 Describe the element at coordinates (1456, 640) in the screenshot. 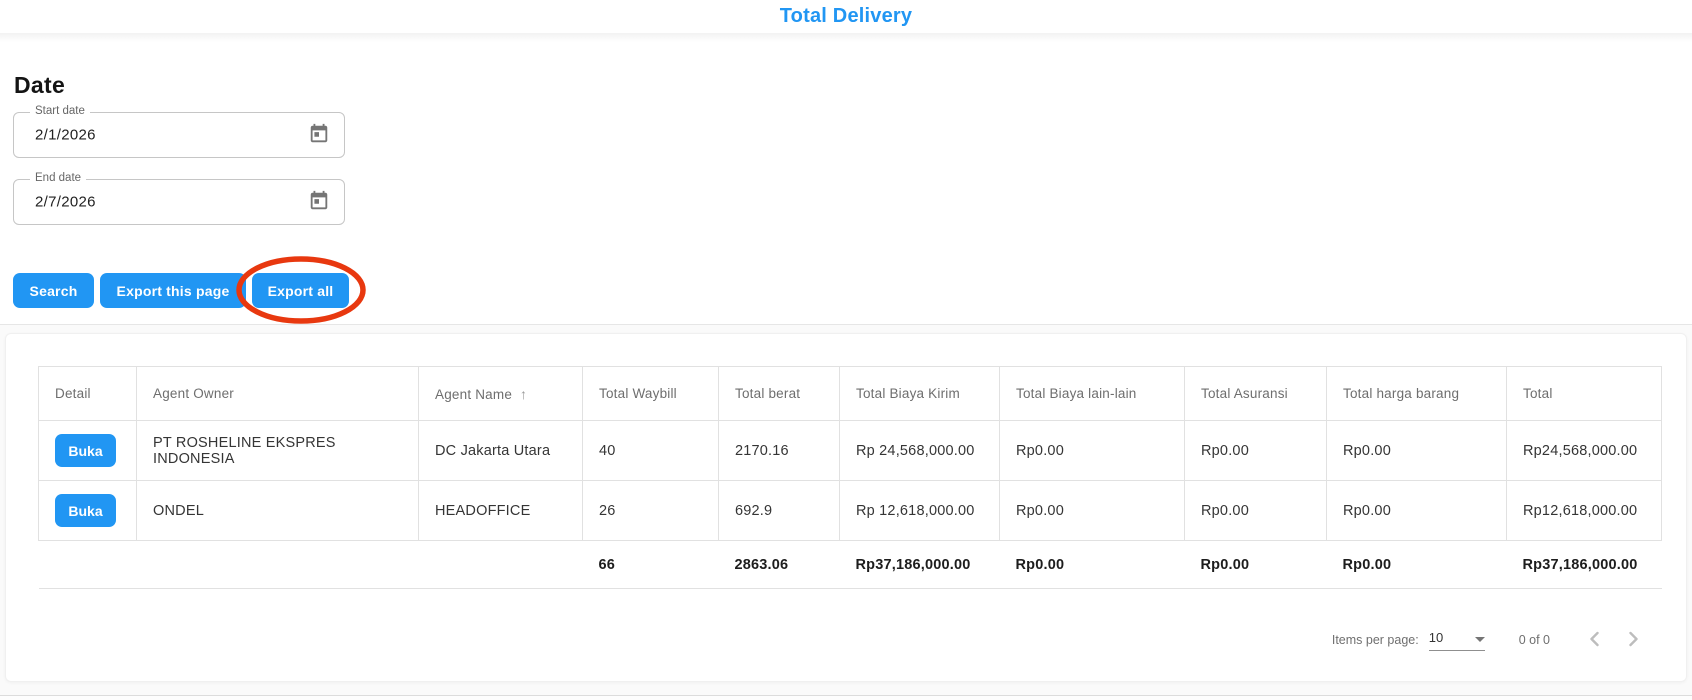

I see `page-size-select: 10` at that location.